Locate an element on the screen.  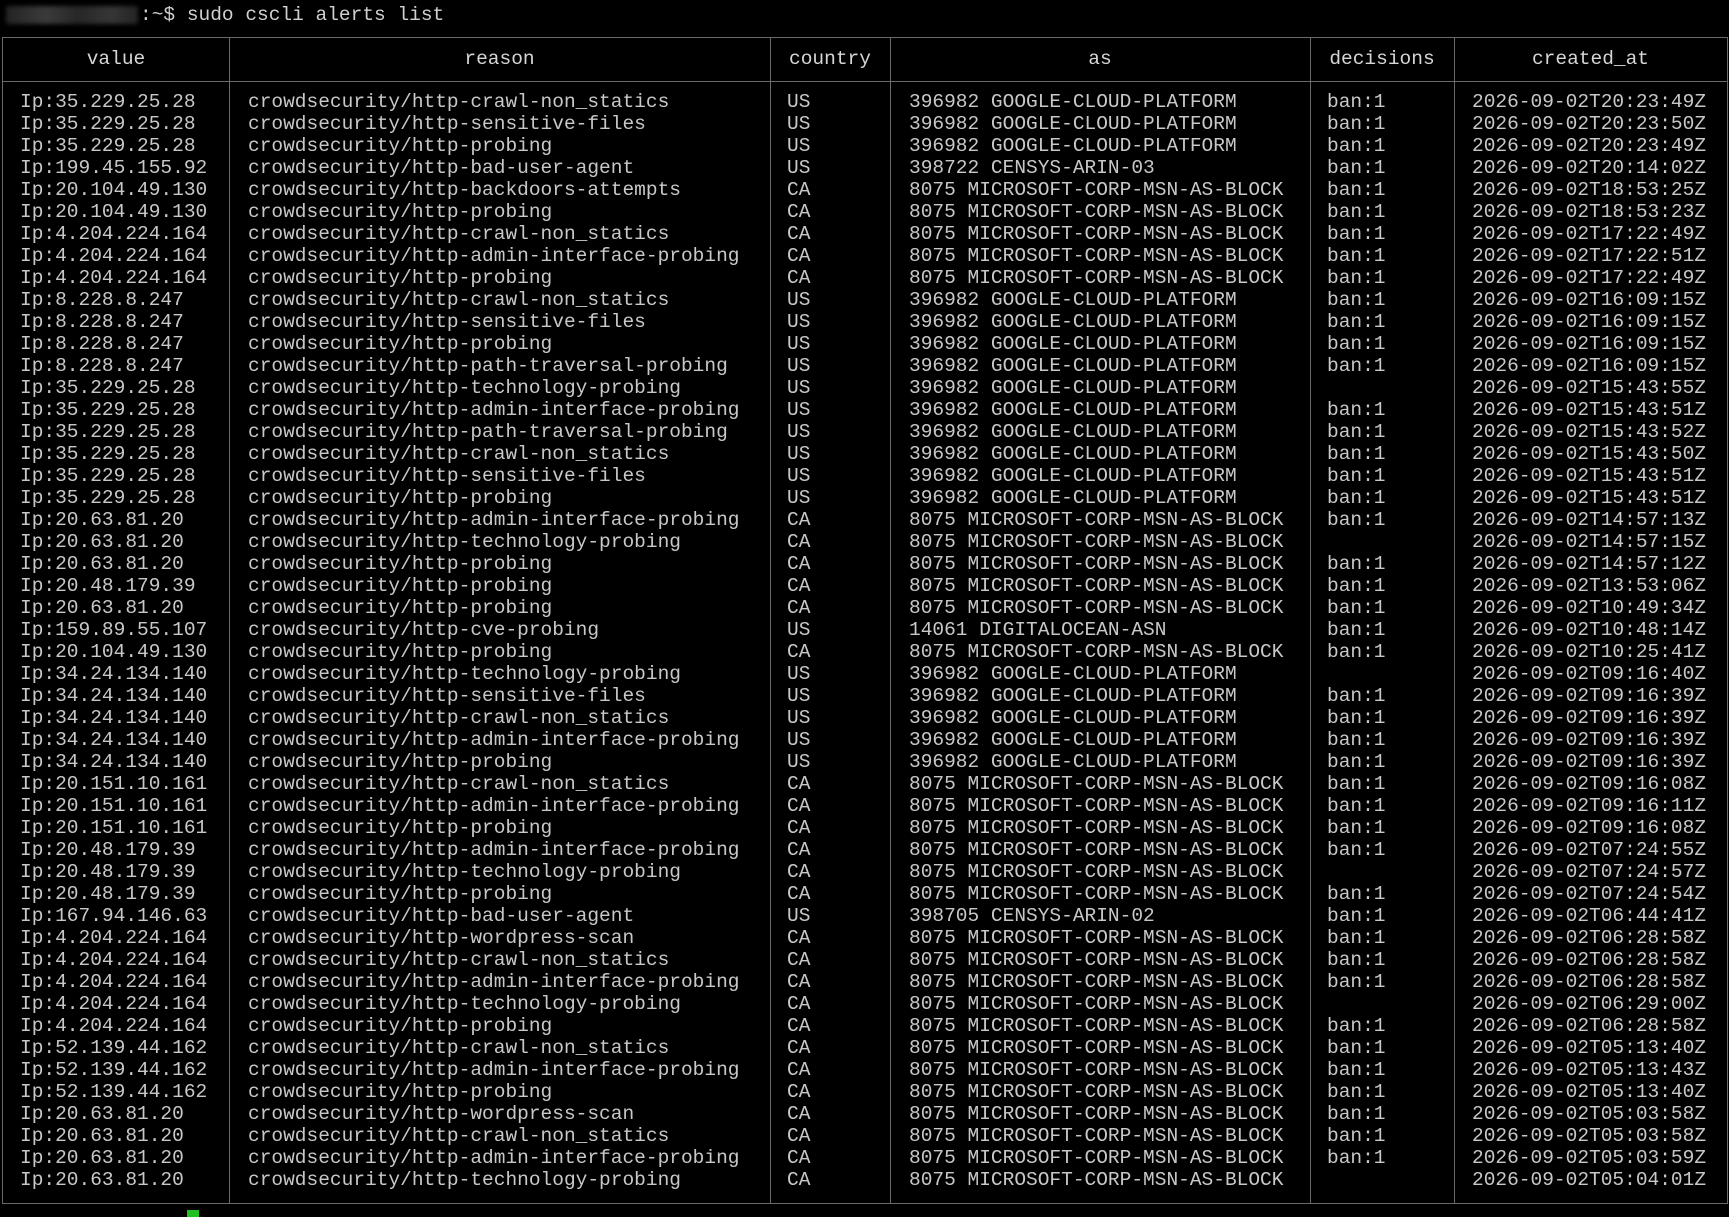
cell-created-at: 2026-09-02T14:57:12Z is located at coordinates (1589, 564).